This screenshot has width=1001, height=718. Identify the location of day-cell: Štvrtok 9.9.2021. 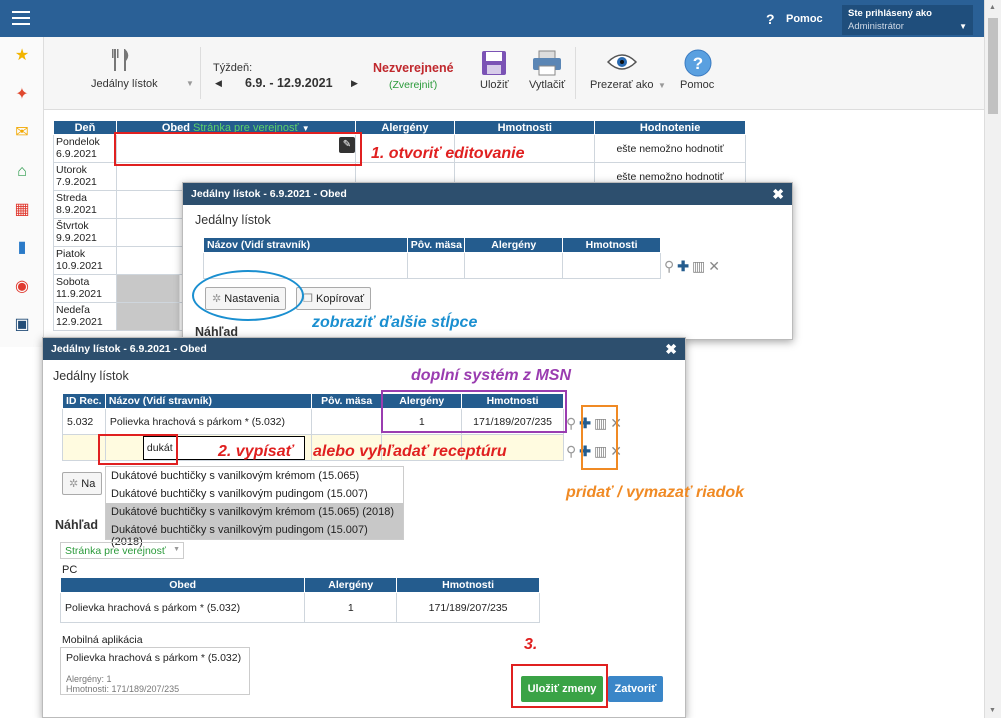
(85, 232).